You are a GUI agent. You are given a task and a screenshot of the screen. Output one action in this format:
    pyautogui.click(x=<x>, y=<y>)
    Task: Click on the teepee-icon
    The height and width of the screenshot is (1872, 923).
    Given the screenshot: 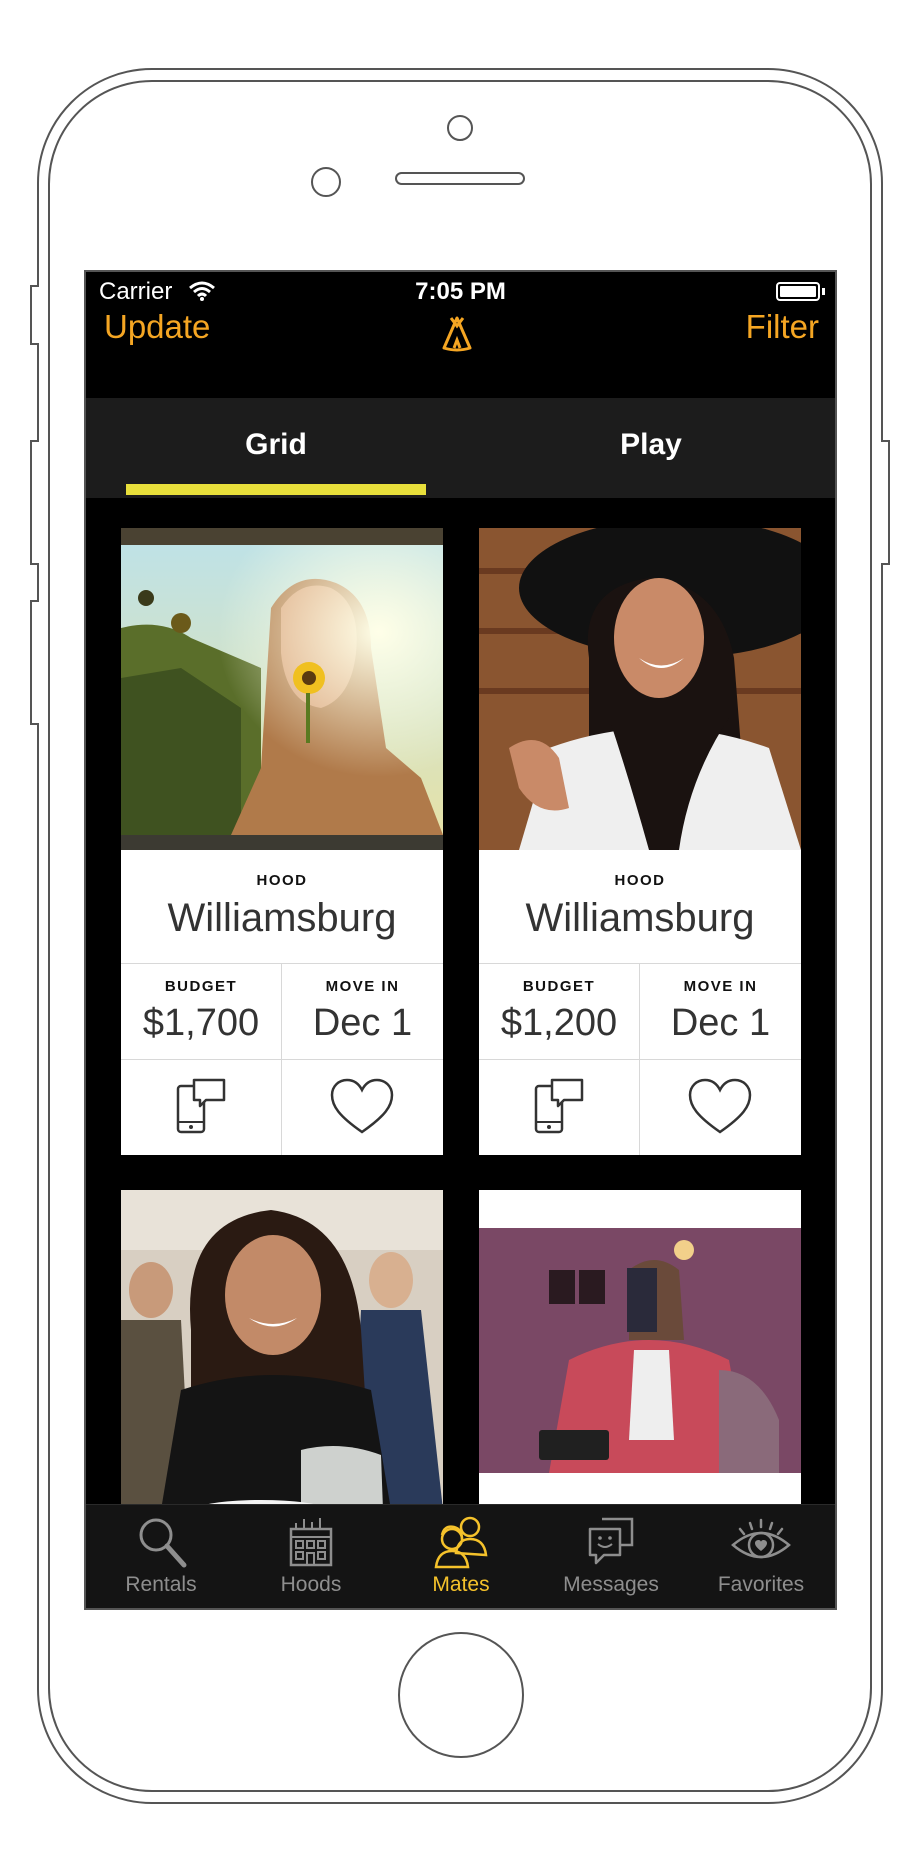 What is the action you would take?
    pyautogui.click(x=457, y=334)
    